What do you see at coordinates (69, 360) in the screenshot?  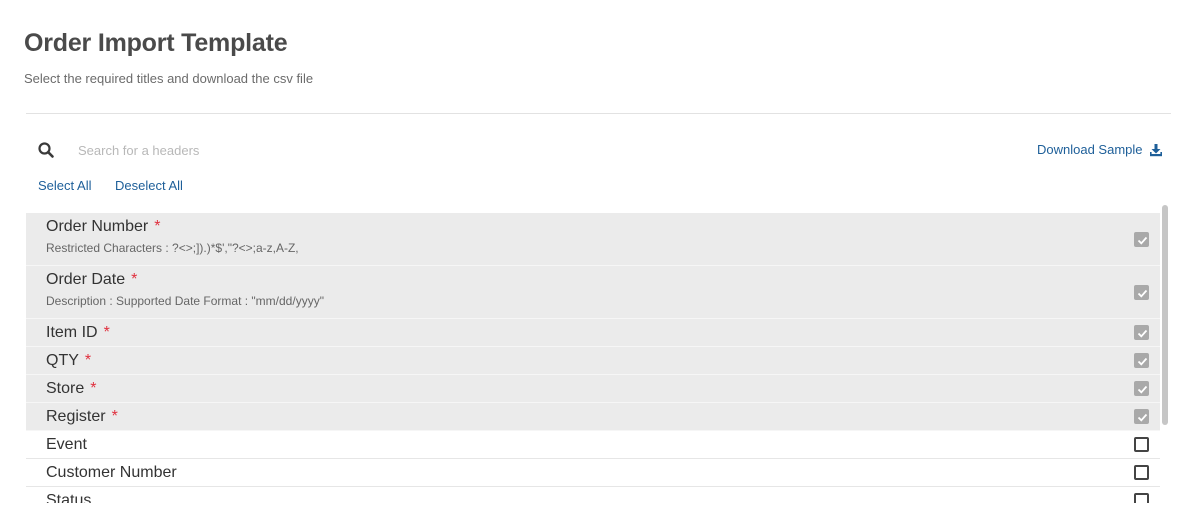 I see `field-title: QTY *` at bounding box center [69, 360].